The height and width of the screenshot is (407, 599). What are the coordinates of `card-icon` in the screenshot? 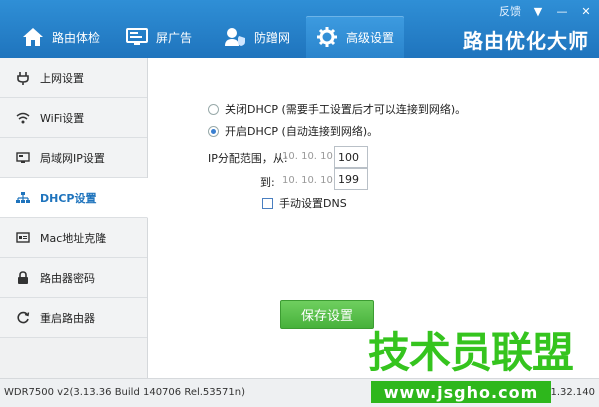 It's located at (23, 238).